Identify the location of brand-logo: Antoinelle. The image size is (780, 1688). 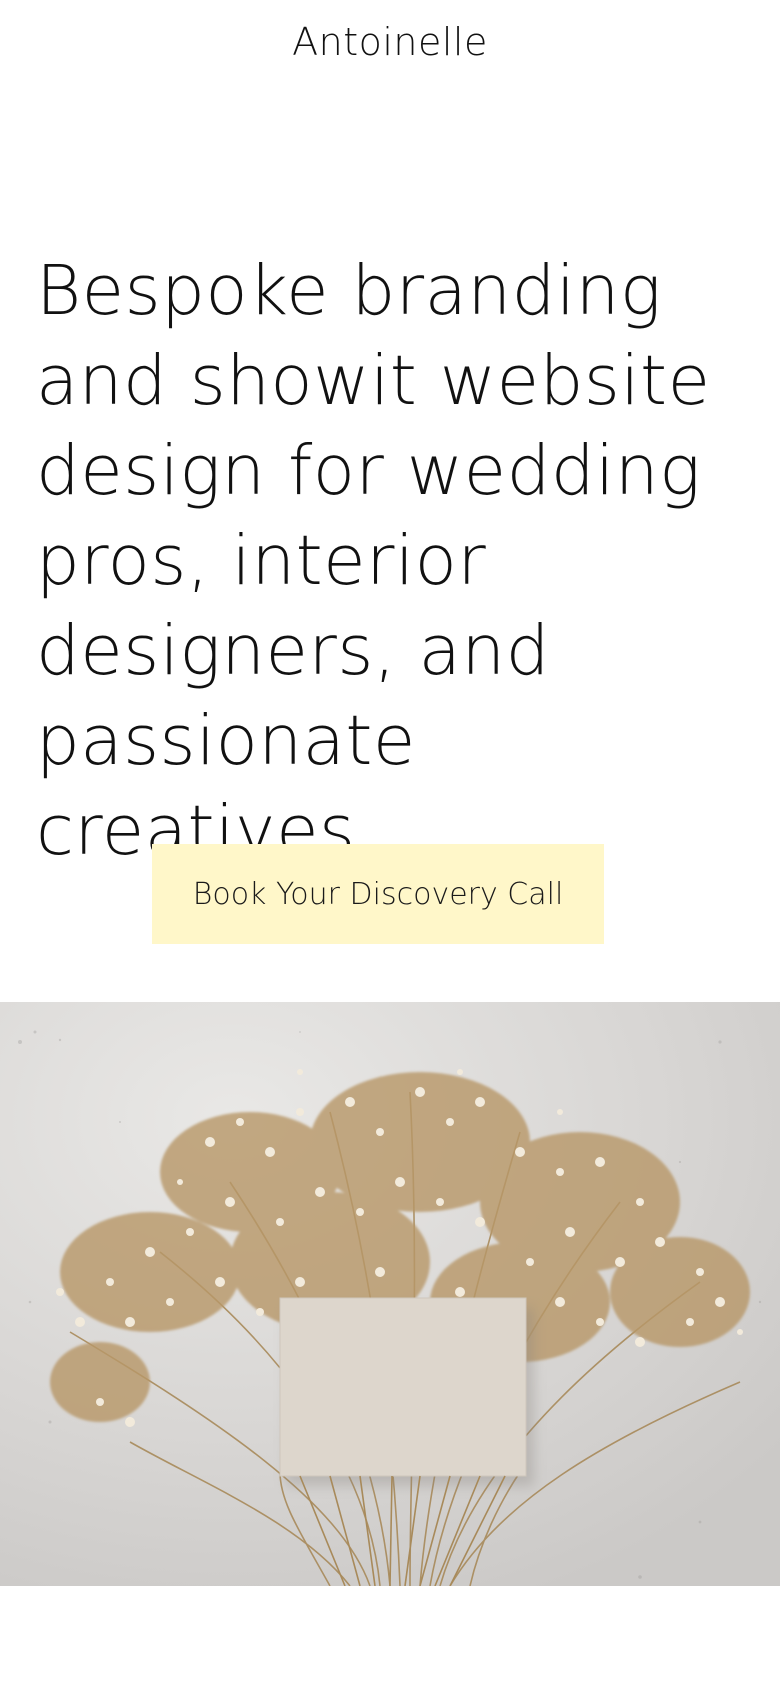
(390, 42).